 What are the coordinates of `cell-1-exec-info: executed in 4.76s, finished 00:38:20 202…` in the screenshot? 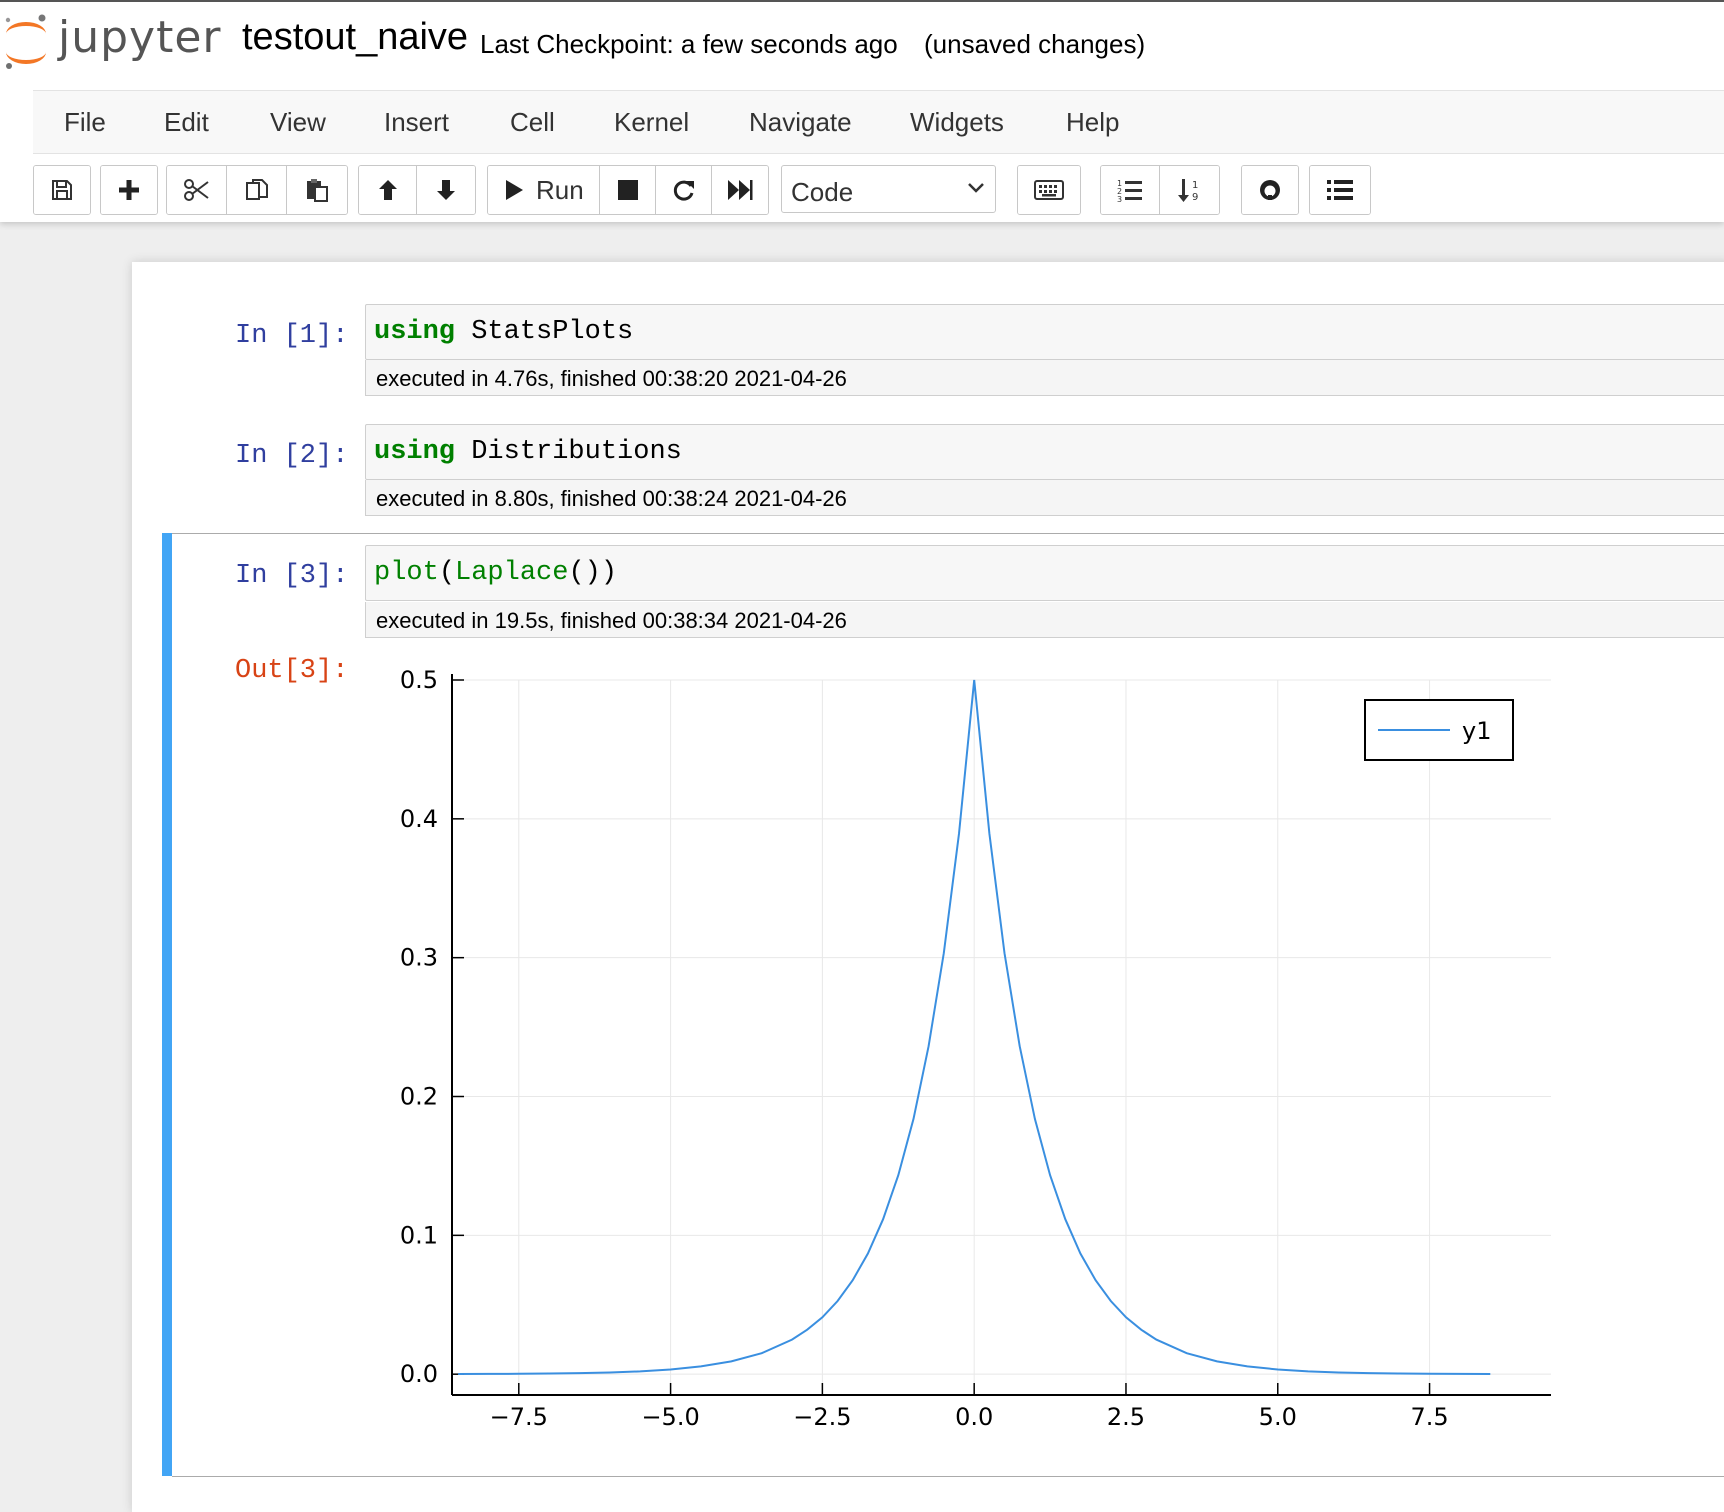 It's located at (1044, 378).